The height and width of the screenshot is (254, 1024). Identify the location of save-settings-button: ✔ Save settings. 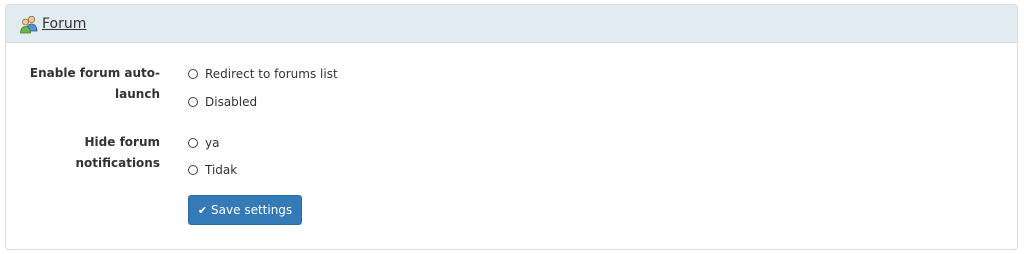
(245, 210).